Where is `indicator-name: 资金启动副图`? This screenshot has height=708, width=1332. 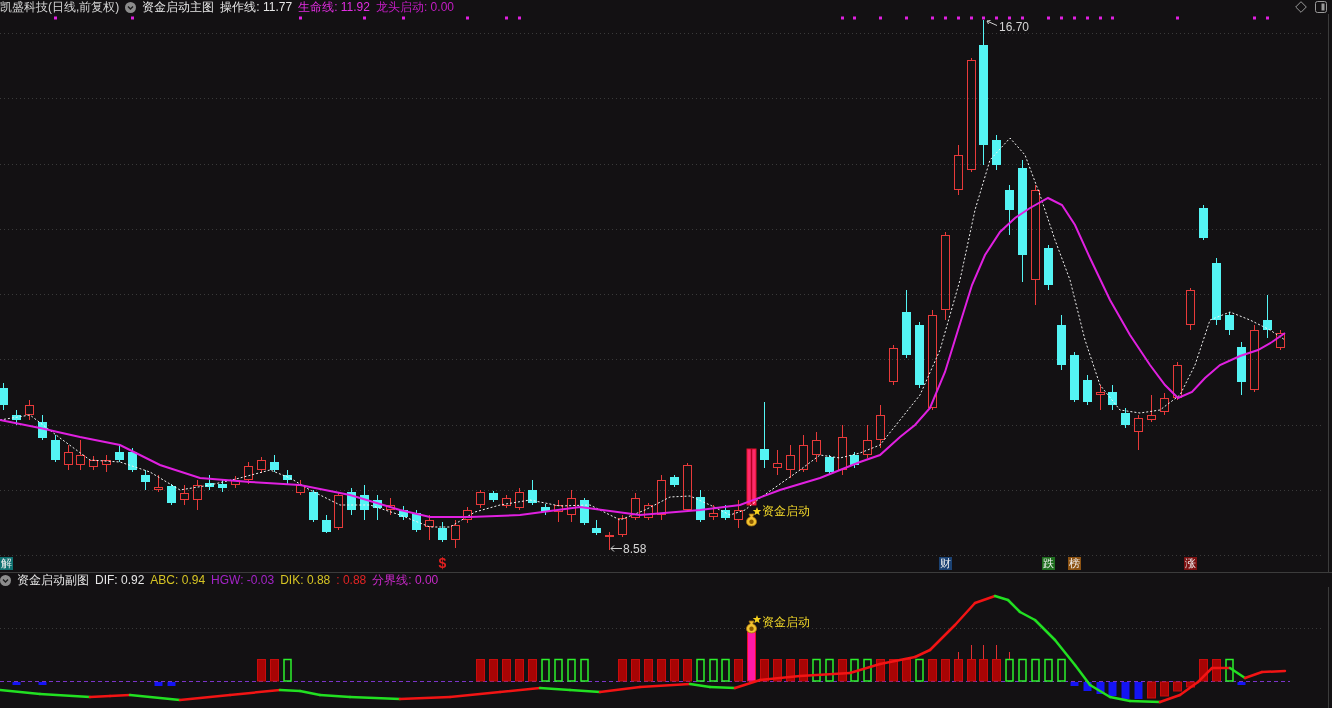
indicator-name: 资金启动副图 is located at coordinates (53, 580).